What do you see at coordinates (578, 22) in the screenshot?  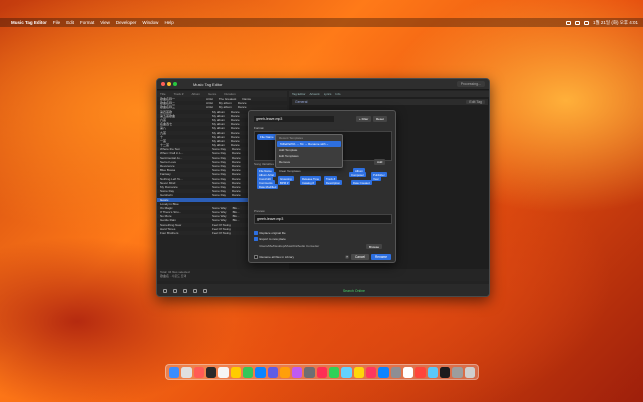 I see `battery-icon` at bounding box center [578, 22].